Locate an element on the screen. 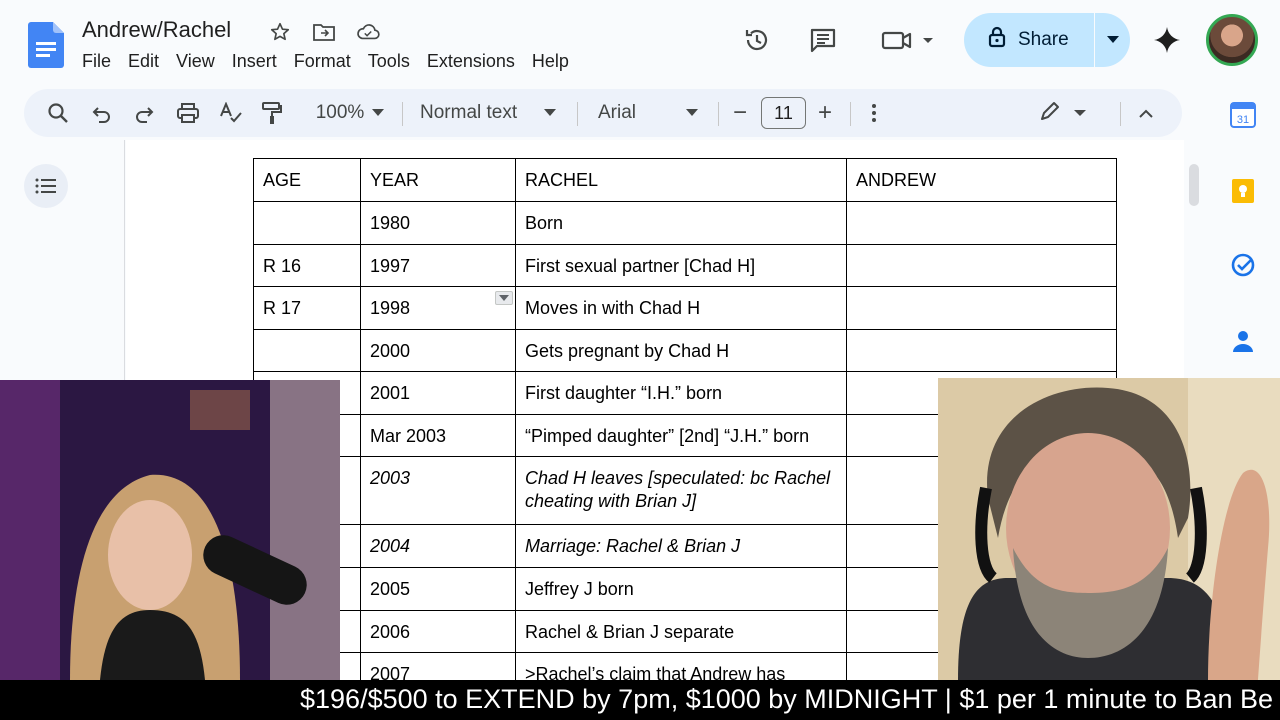 The height and width of the screenshot is (720, 1280). vertical-scrollbar is located at coordinates (1194, 185).